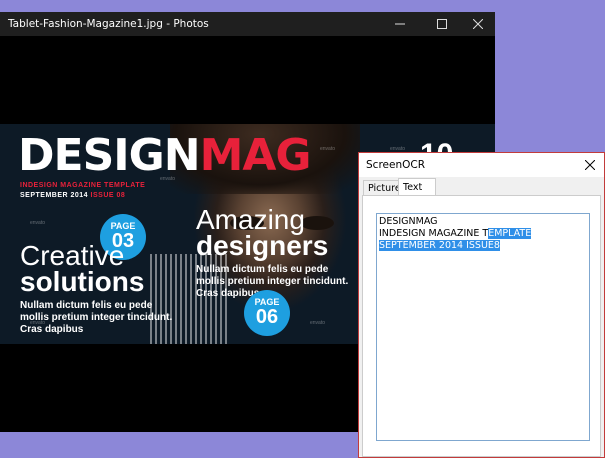  Describe the element at coordinates (481, 165) in the screenshot. I see `screenocr-title-bar: ScreenOCR` at that location.